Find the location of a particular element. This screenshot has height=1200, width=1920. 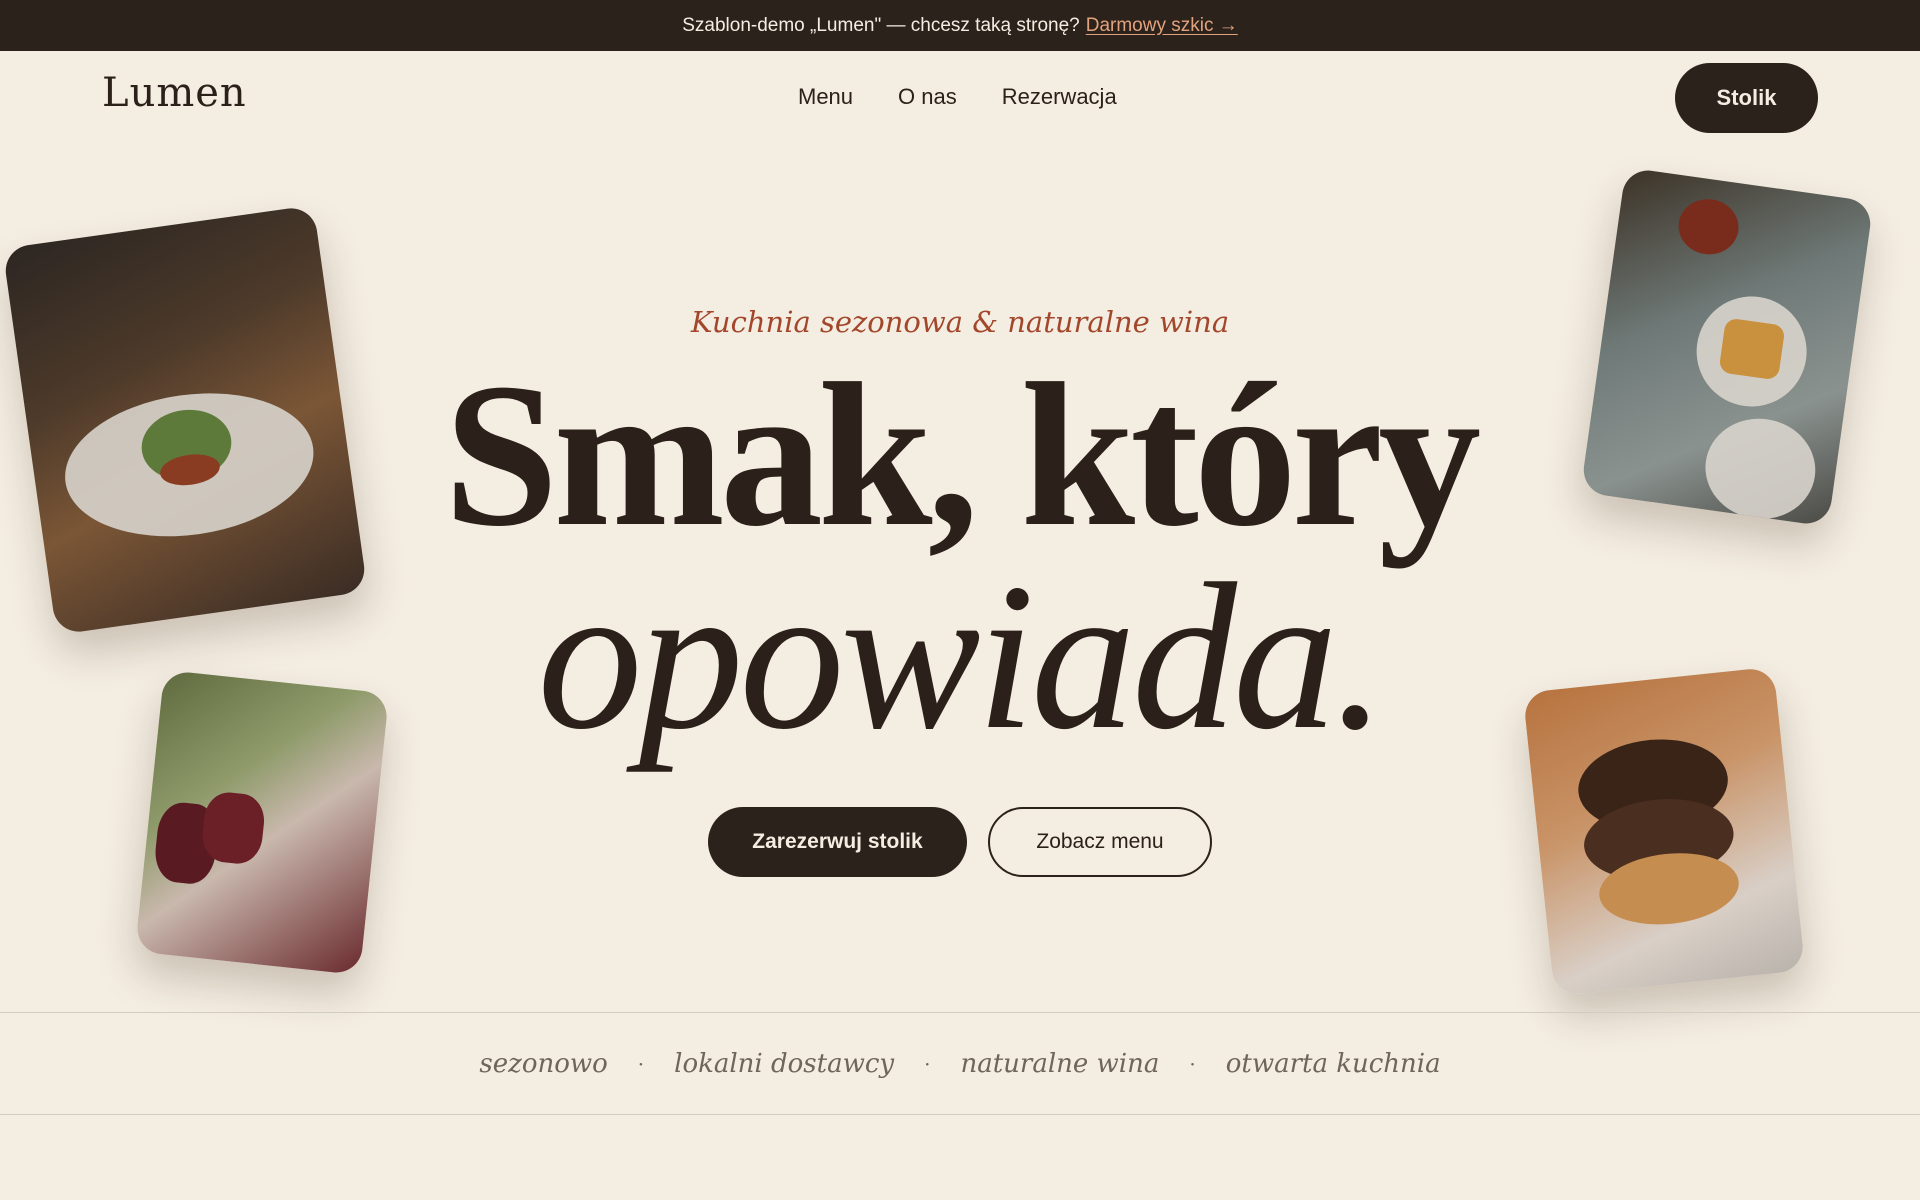

hero-headline-line2: opowiada. is located at coordinates (962, 657).